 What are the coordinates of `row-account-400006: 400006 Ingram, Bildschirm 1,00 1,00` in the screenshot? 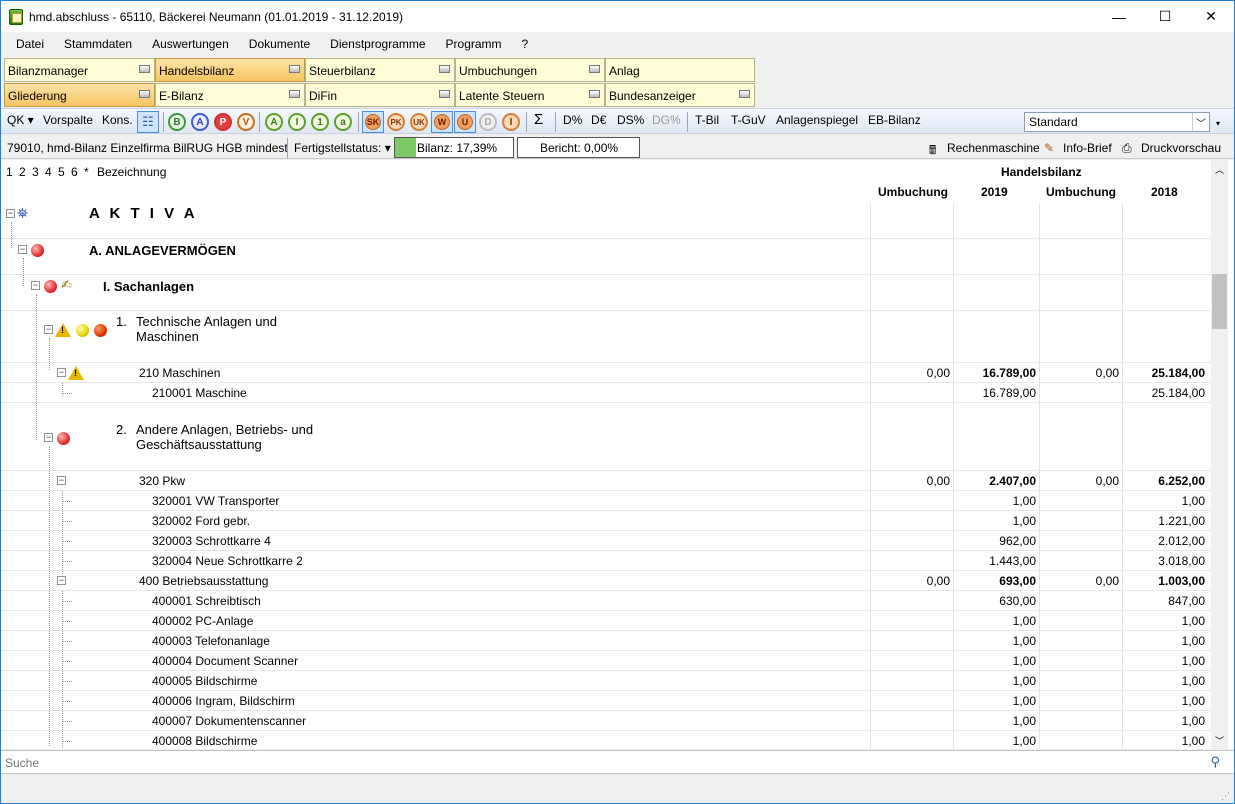 It's located at (606, 701).